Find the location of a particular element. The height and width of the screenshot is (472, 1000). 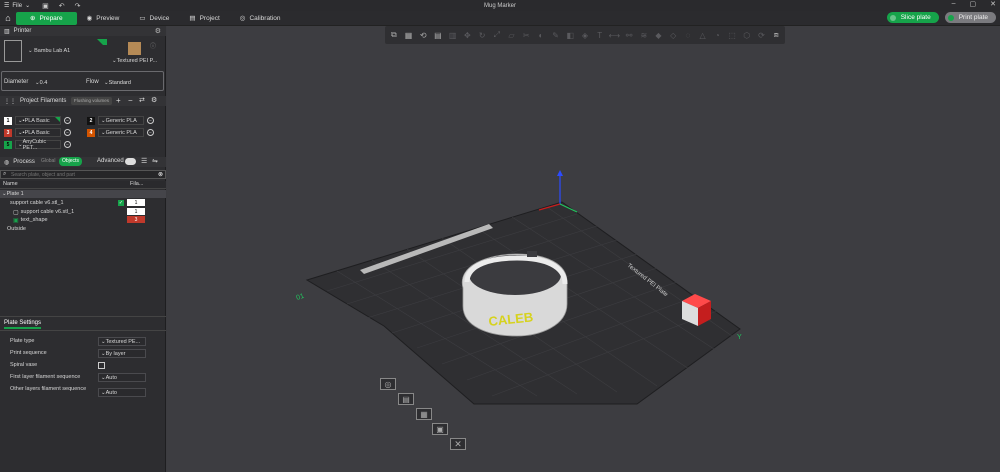

arrange-plate-icon: ▦ is located at coordinates (424, 414).